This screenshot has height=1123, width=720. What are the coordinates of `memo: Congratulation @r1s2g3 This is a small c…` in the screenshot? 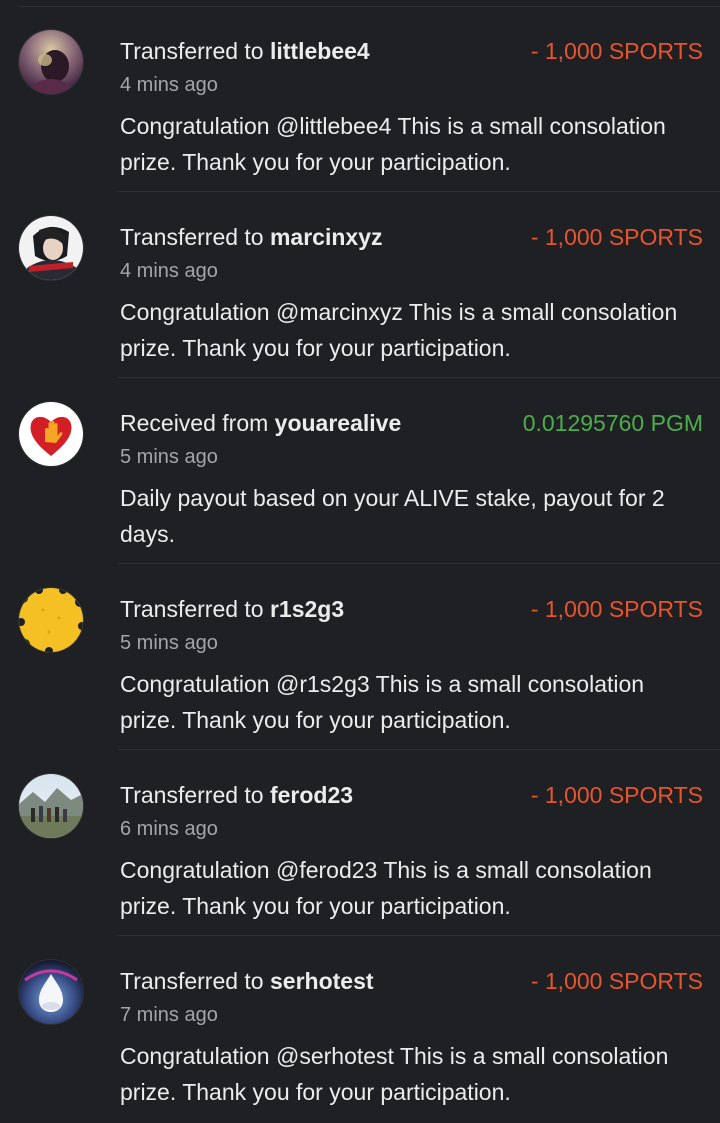 It's located at (382, 702).